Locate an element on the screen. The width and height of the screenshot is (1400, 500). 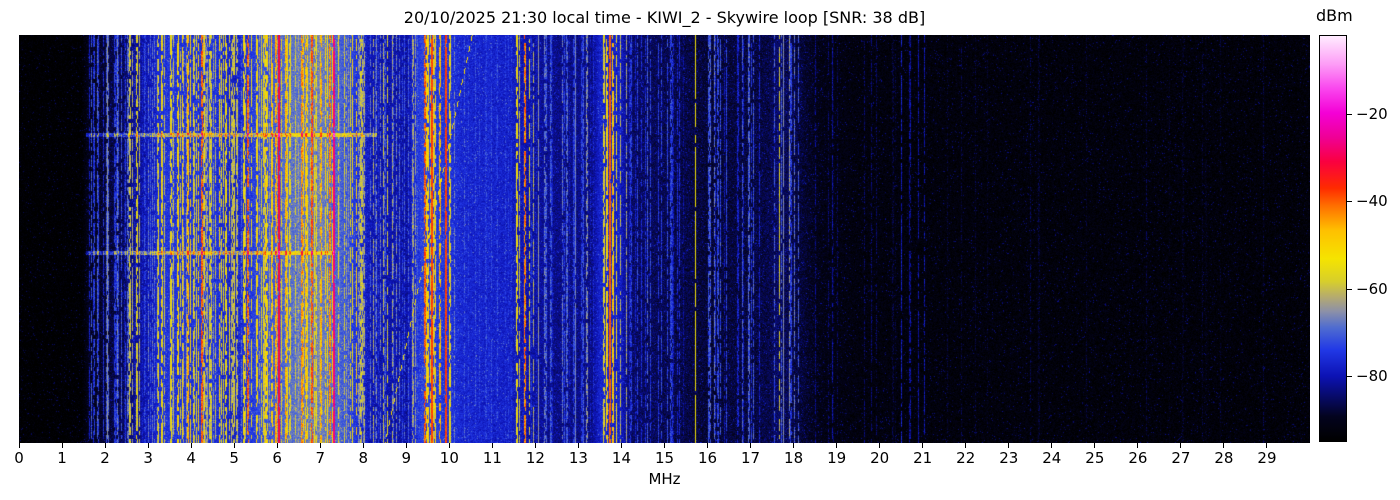
x-tick-label: 17 is located at coordinates (751, 458).